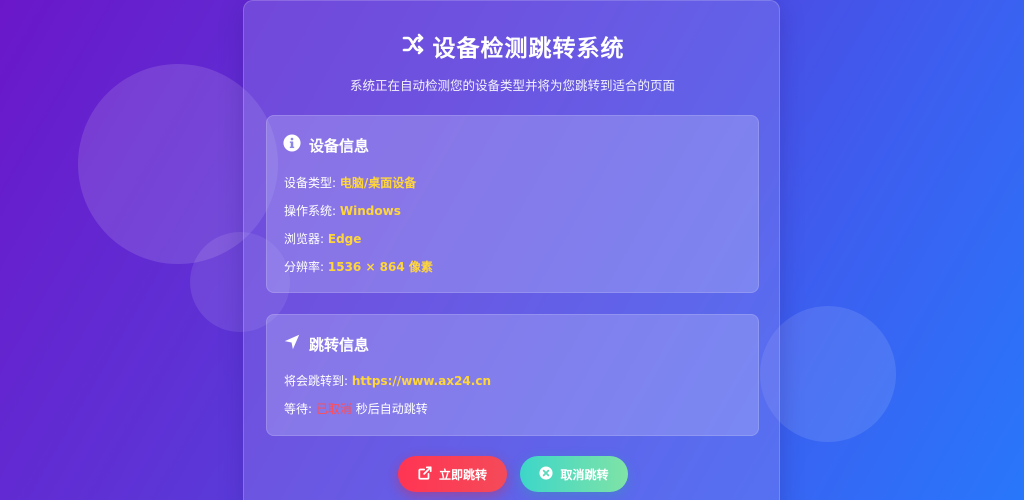 This screenshot has height=500, width=1024. What do you see at coordinates (344, 239) in the screenshot?
I see `browser-value: Edge` at bounding box center [344, 239].